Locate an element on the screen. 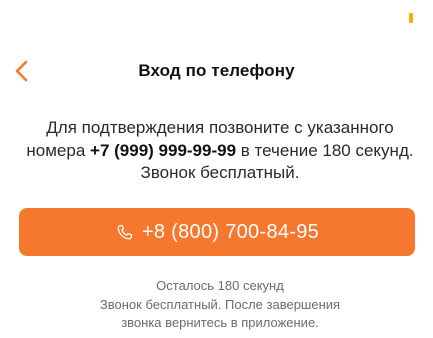 The height and width of the screenshot is (338, 433). header: Вход по телефону is located at coordinates (216, 73).